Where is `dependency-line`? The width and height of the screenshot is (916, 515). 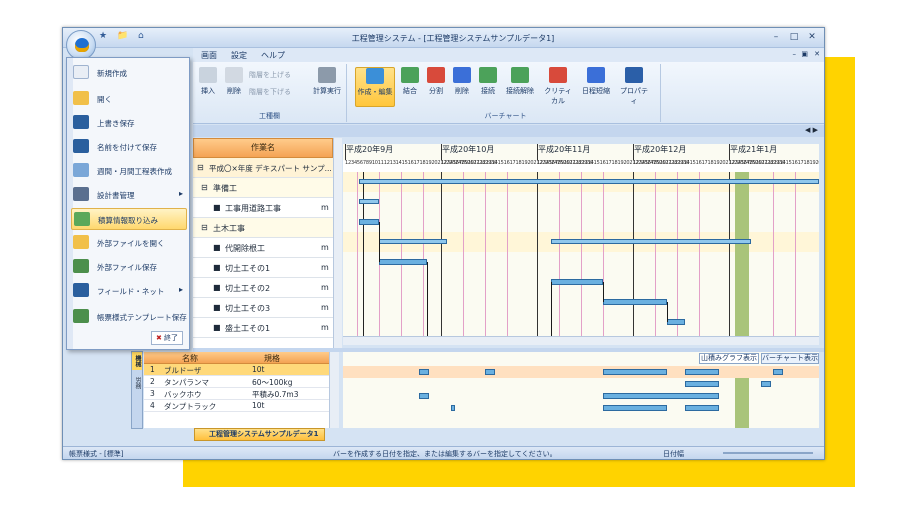 dependency-line is located at coordinates (427, 299).